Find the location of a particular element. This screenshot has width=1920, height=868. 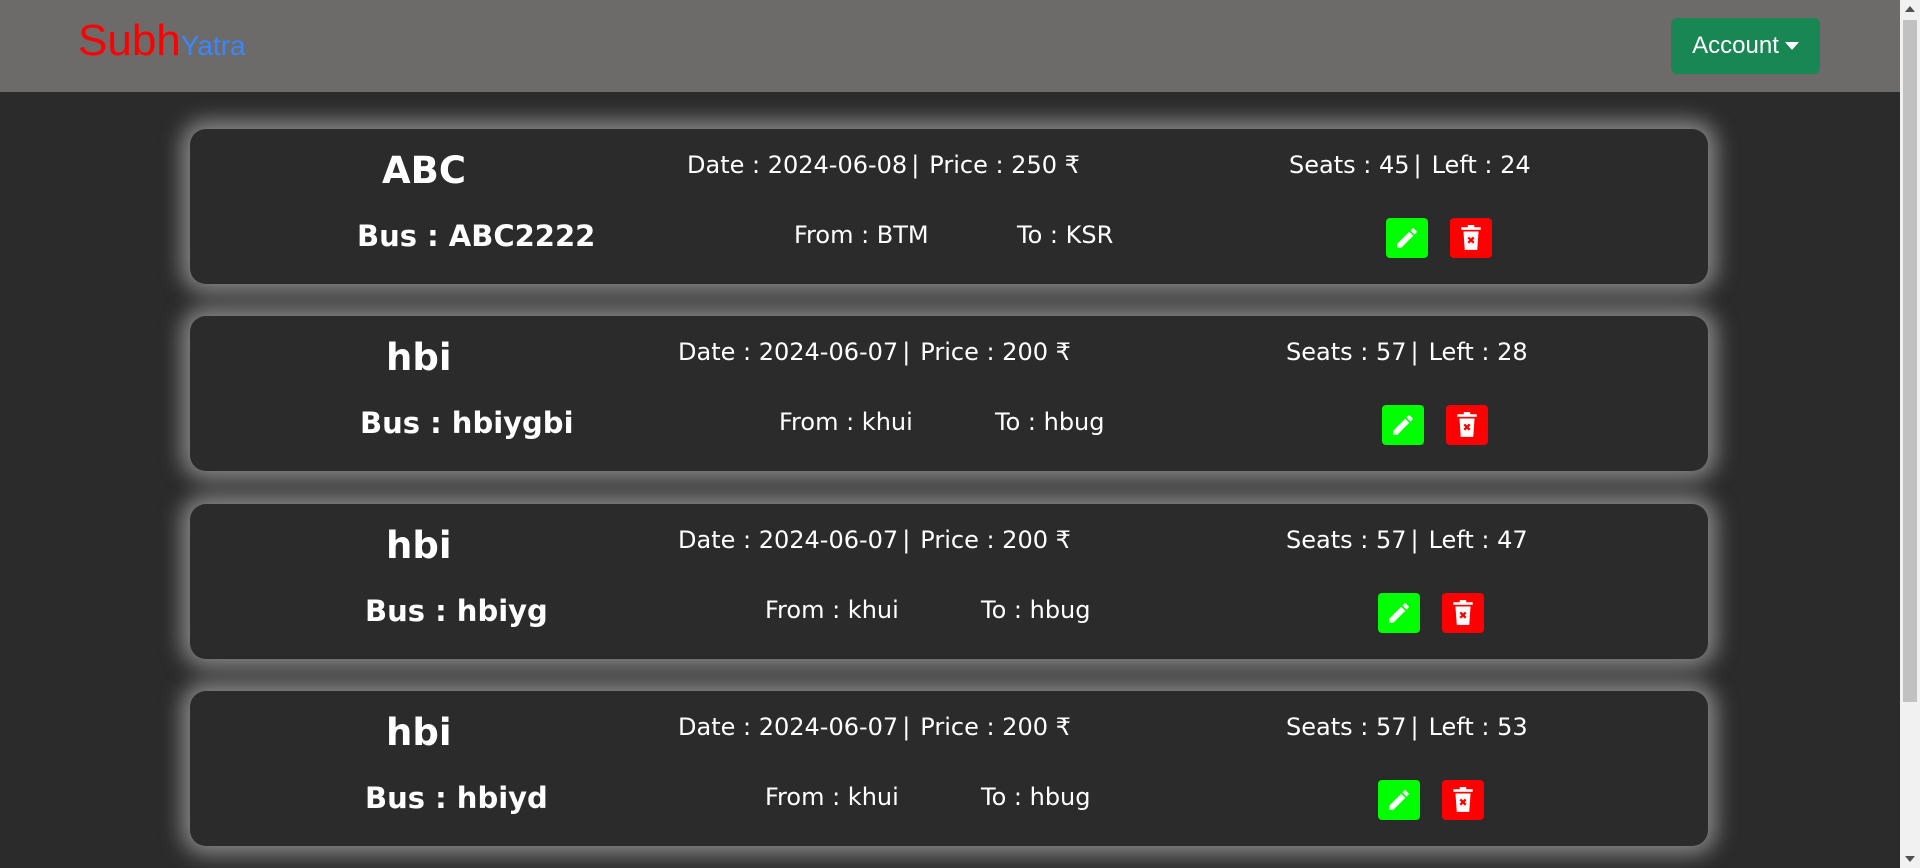

account-dropdown-button: Account is located at coordinates (1745, 46).